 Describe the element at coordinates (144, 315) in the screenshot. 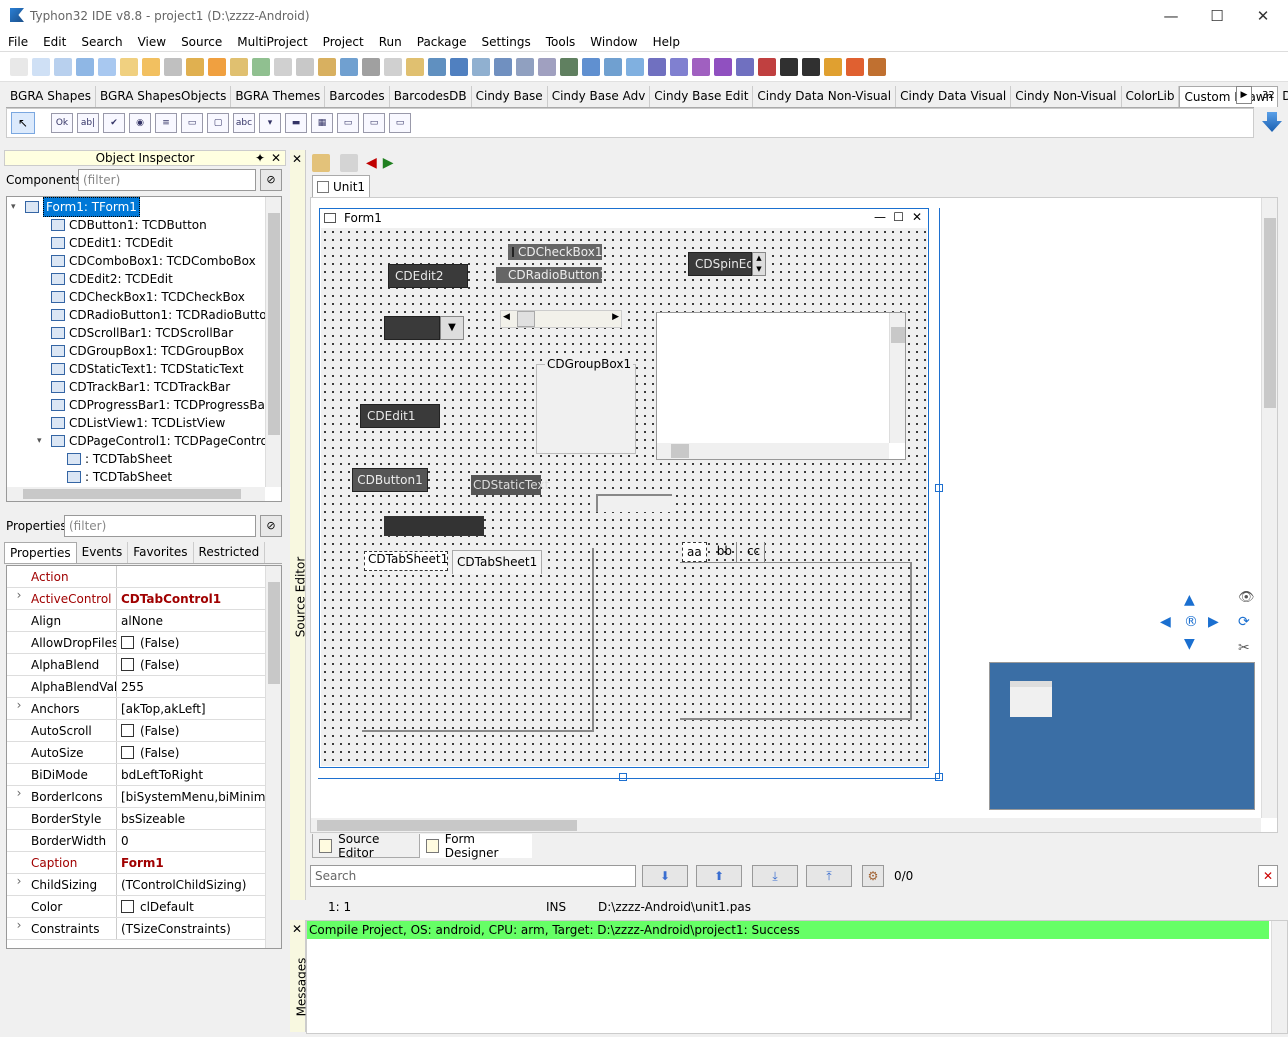

I see `tree-item: CDRadioButton1: TCDRadioButton` at that location.